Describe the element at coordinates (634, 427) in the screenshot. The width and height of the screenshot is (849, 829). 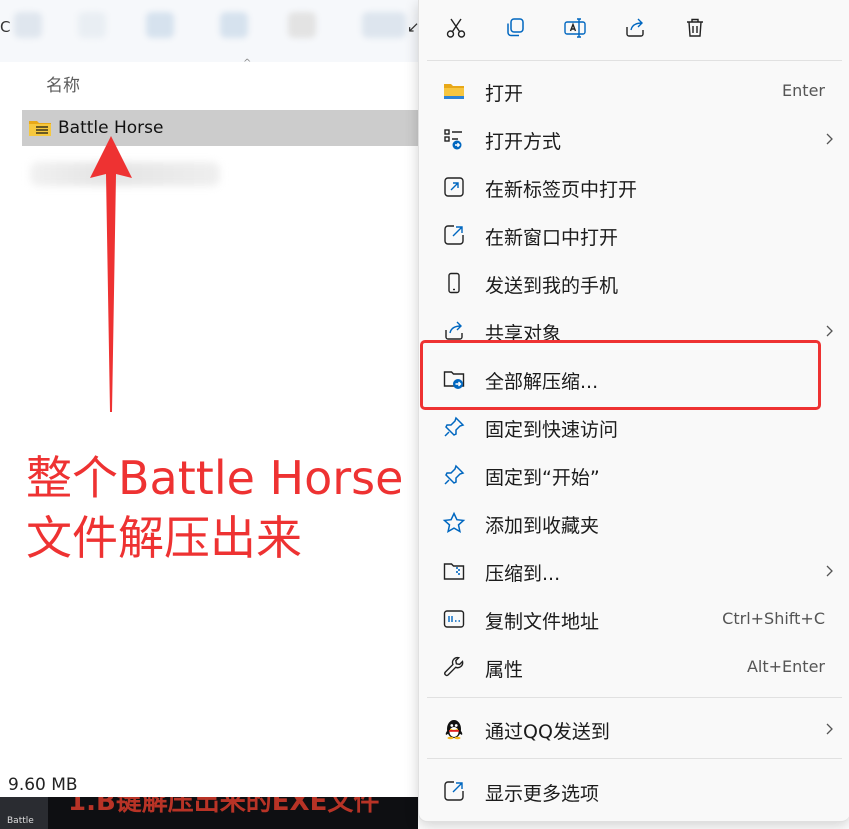
I see `menu-item-pin-quick-access: 固定到快速访问` at that location.